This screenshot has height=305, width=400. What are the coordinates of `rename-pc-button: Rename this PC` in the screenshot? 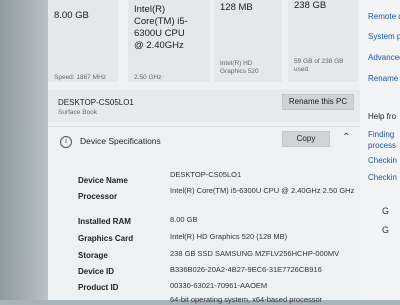 It's located at (318, 102).